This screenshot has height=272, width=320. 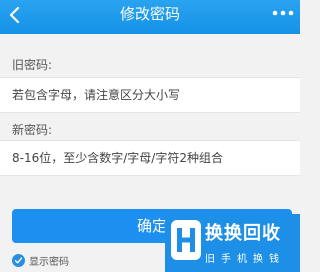 What do you see at coordinates (18, 260) in the screenshot?
I see `checkbox-checked-icon` at bounding box center [18, 260].